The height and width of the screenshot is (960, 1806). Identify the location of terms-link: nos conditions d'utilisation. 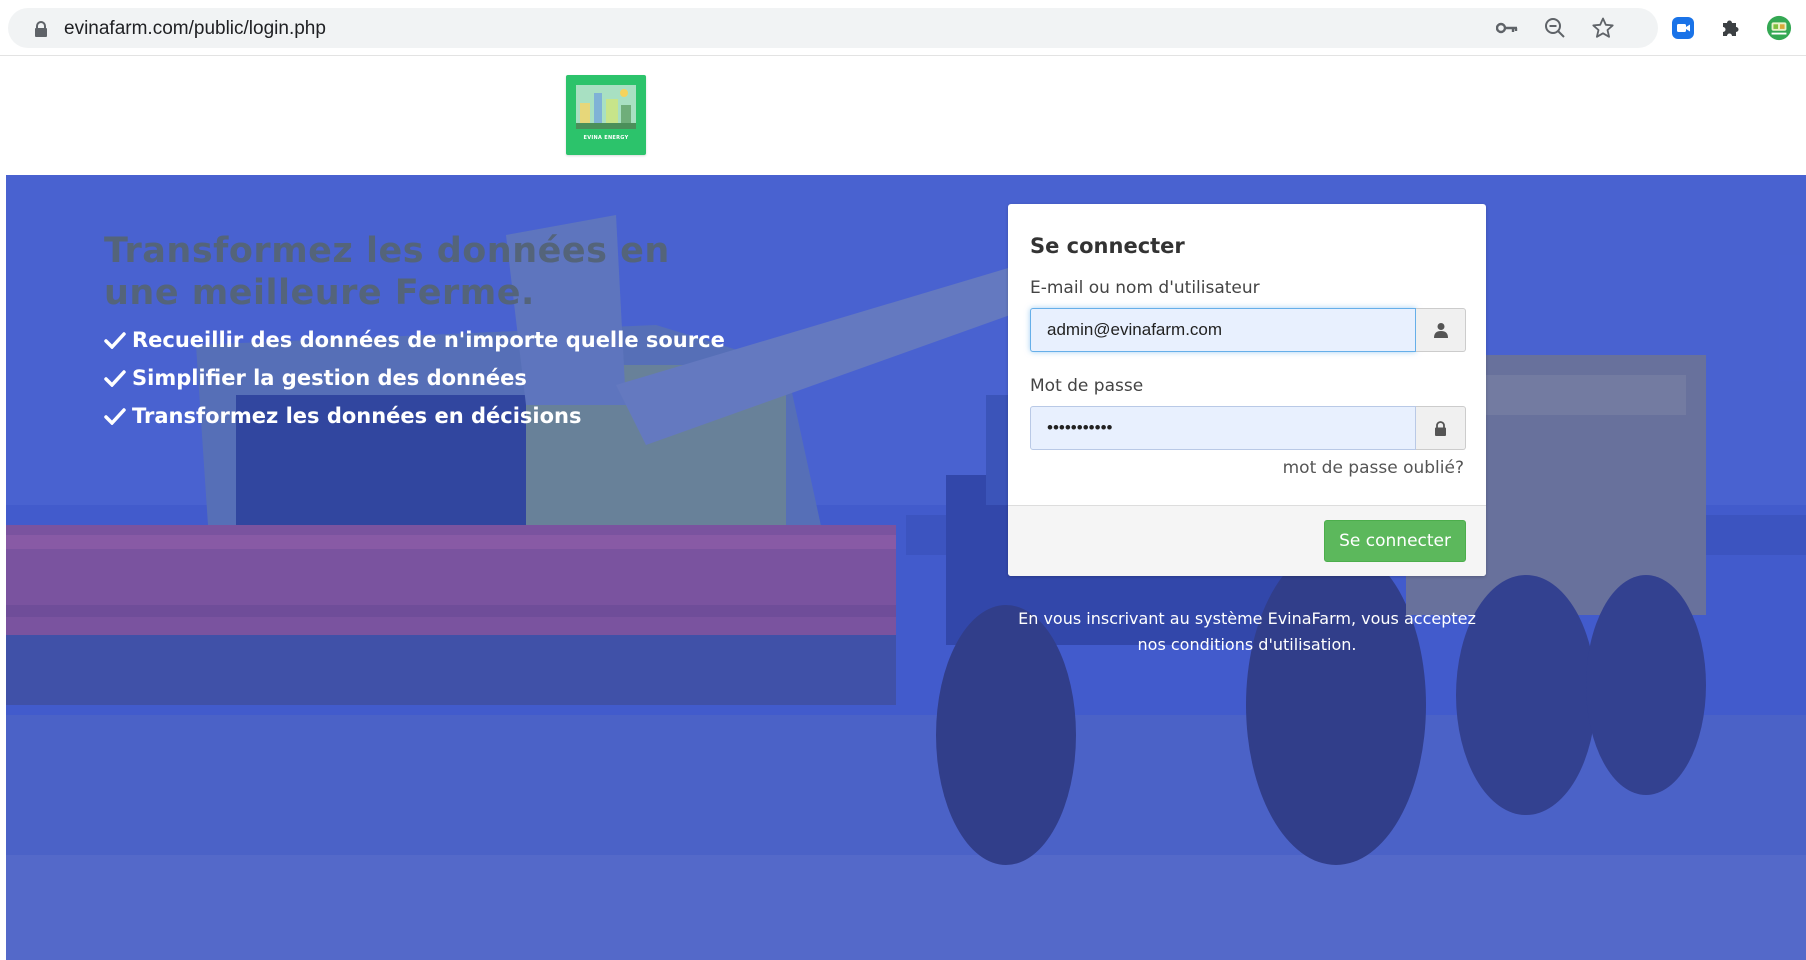
(1245, 644).